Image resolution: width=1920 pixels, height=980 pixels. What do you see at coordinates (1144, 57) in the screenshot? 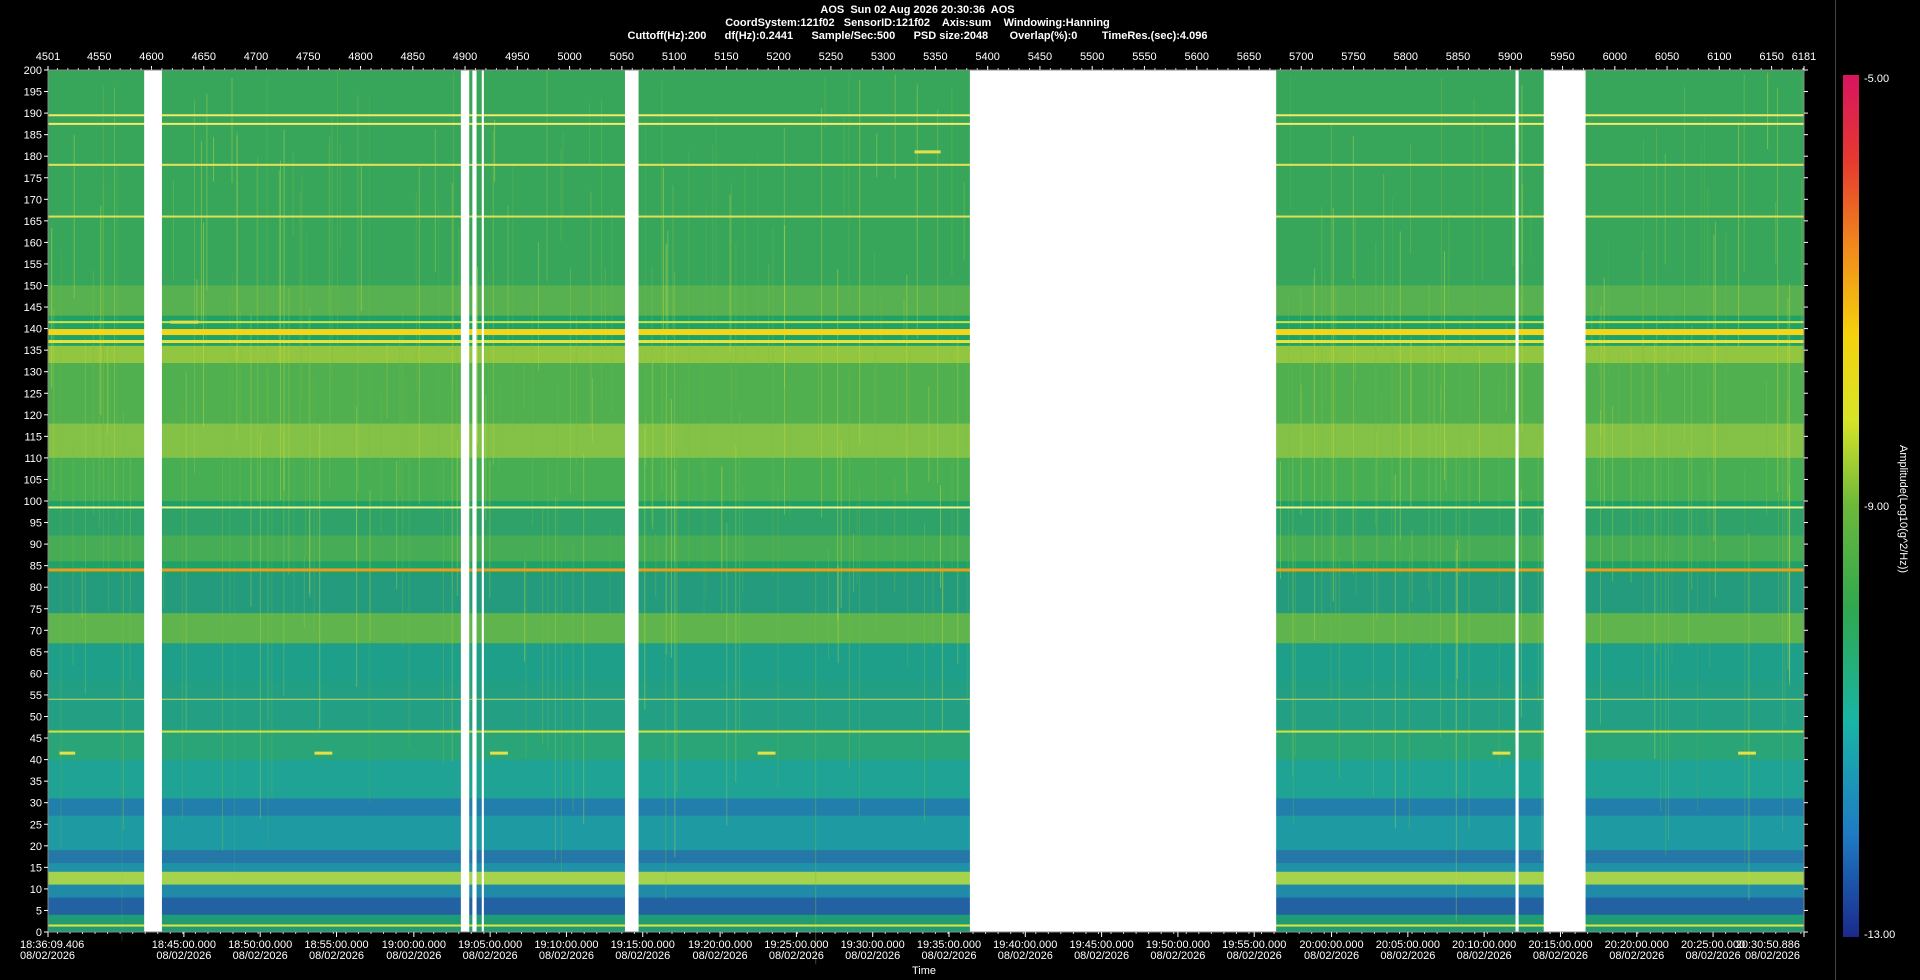
I see `top-tick-label: 5550` at bounding box center [1144, 57].